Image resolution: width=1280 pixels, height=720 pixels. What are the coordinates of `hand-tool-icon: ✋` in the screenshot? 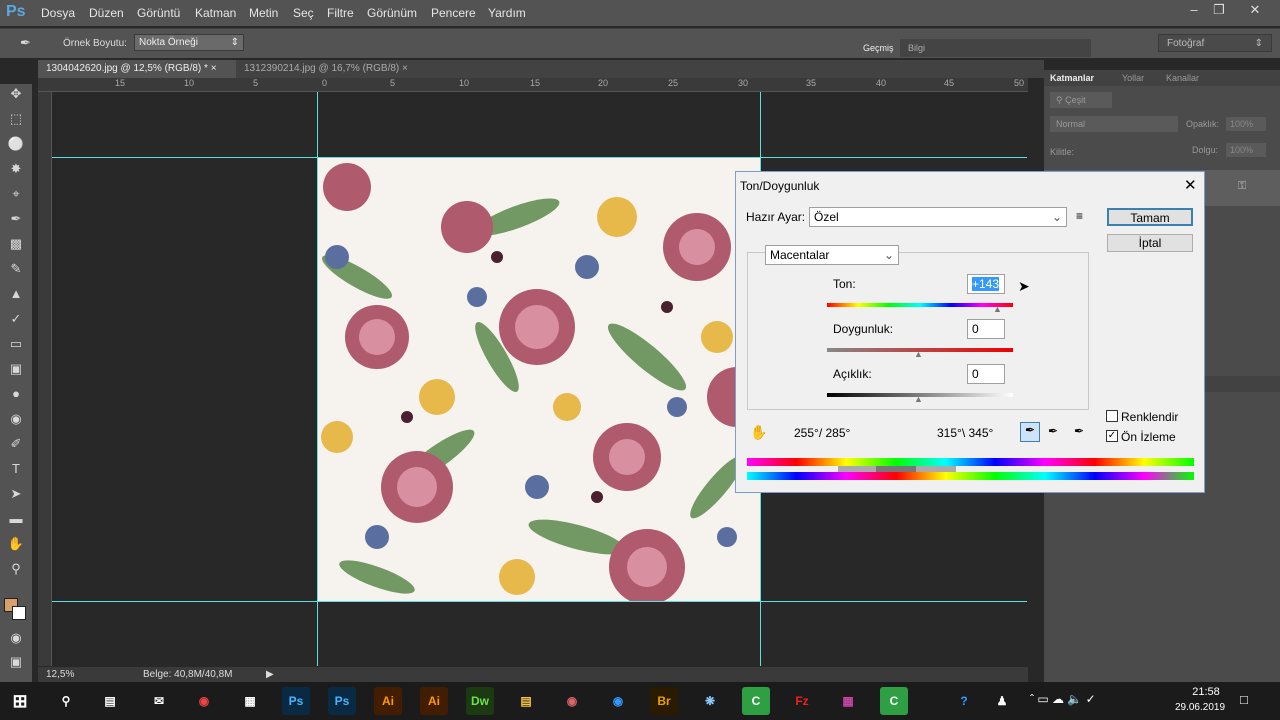 It's located at (16, 545).